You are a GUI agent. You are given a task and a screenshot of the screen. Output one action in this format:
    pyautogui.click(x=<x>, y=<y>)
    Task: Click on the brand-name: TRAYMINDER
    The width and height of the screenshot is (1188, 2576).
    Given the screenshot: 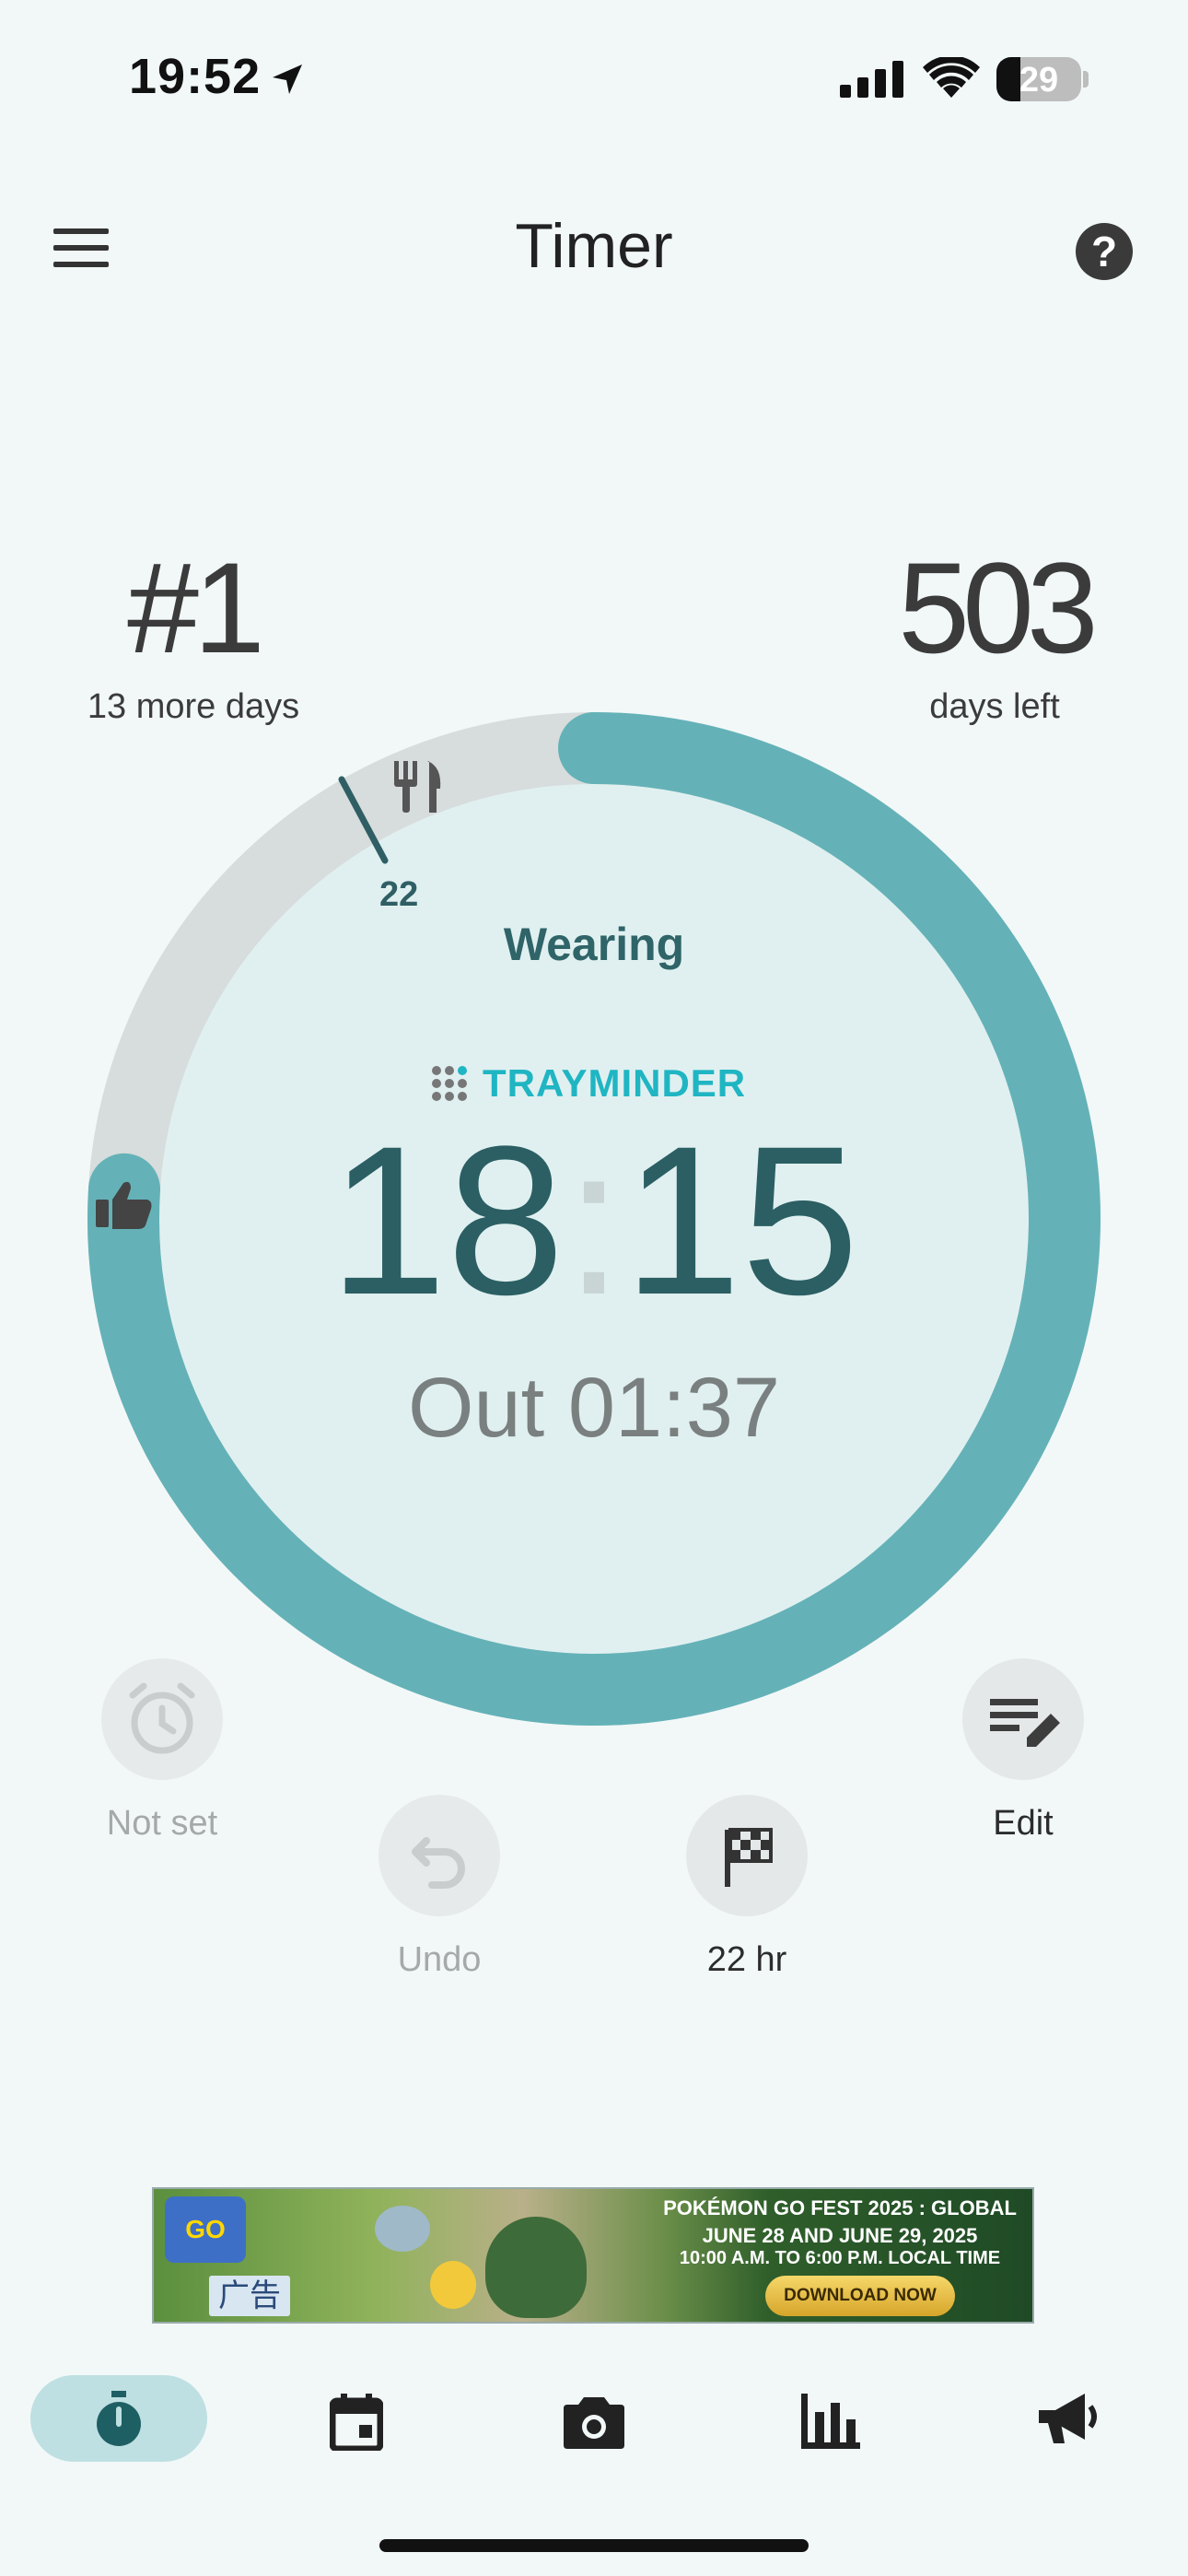 What is the action you would take?
    pyautogui.click(x=615, y=1083)
    